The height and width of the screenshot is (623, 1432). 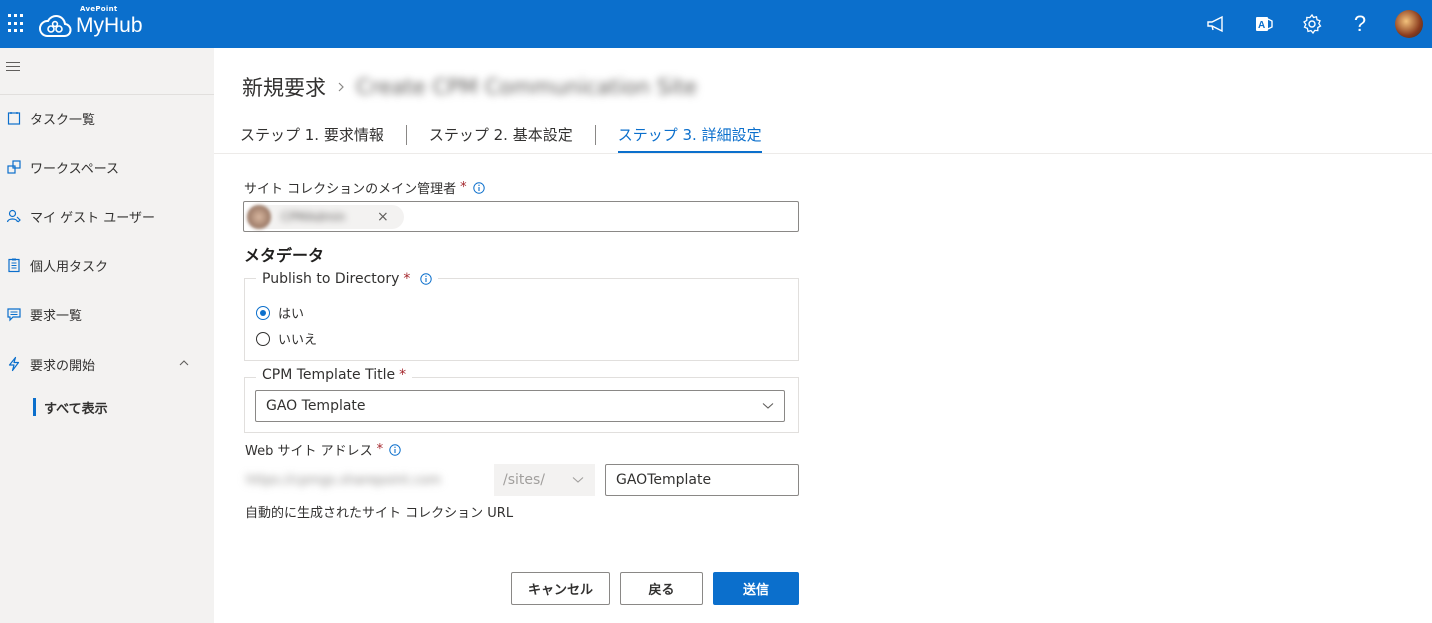 I want to click on app-logo: AvePoint MyHub, so click(x=90, y=24).